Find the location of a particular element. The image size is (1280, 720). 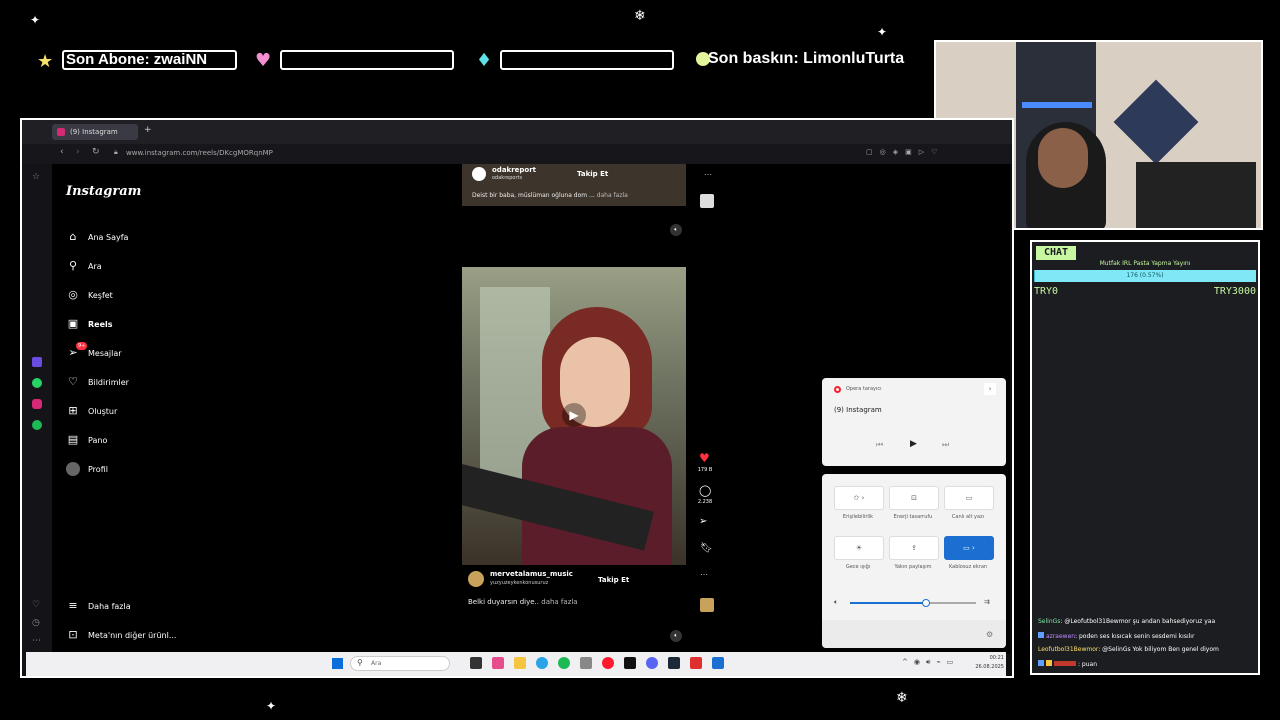

reel-top-follow-button: Takip Et is located at coordinates (592, 174).